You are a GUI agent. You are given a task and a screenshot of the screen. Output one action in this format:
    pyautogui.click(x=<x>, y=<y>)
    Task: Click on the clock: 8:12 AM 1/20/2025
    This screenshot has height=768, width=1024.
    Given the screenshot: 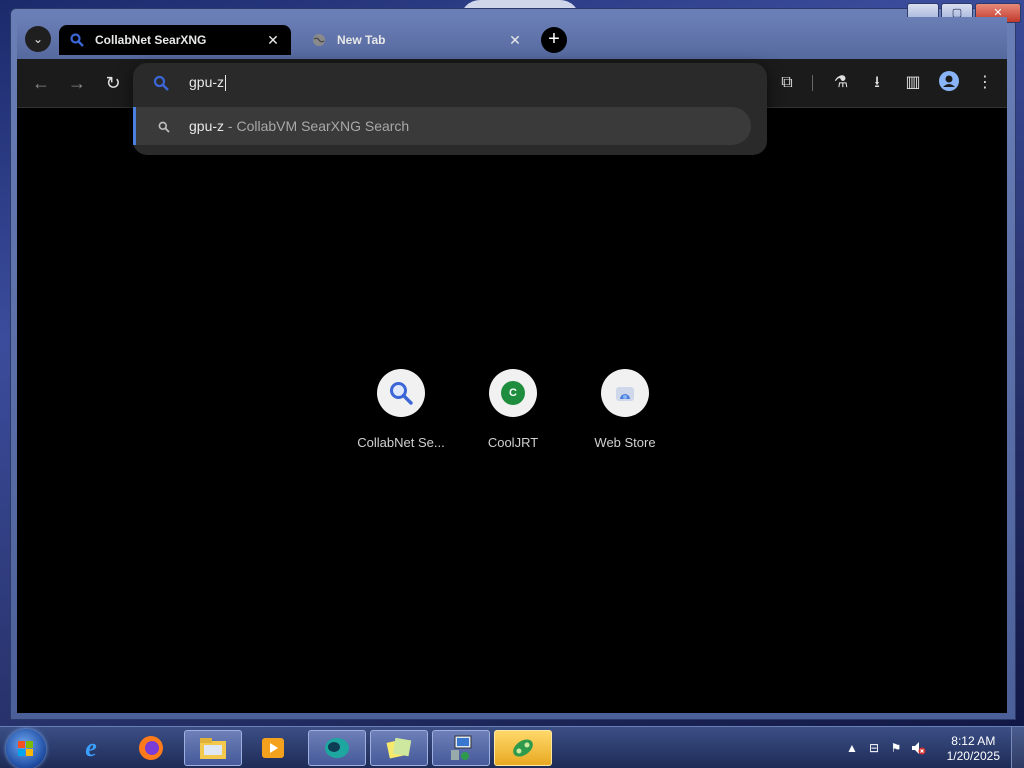 What is the action you would take?
    pyautogui.click(x=973, y=749)
    